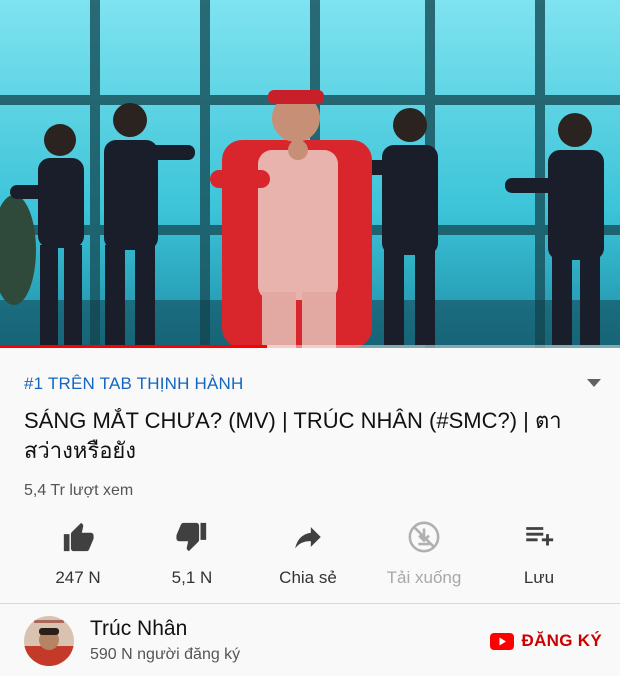  I want to click on view-count: 5,4 Tr lượt xem, so click(79, 490).